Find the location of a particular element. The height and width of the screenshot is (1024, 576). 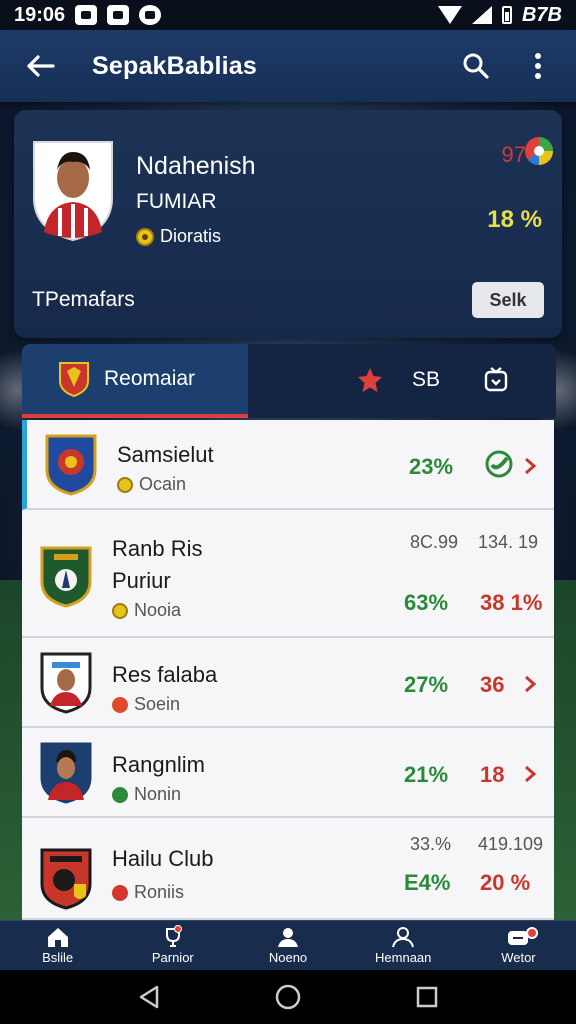

list-item-name: Rangnlim is located at coordinates (158, 764).